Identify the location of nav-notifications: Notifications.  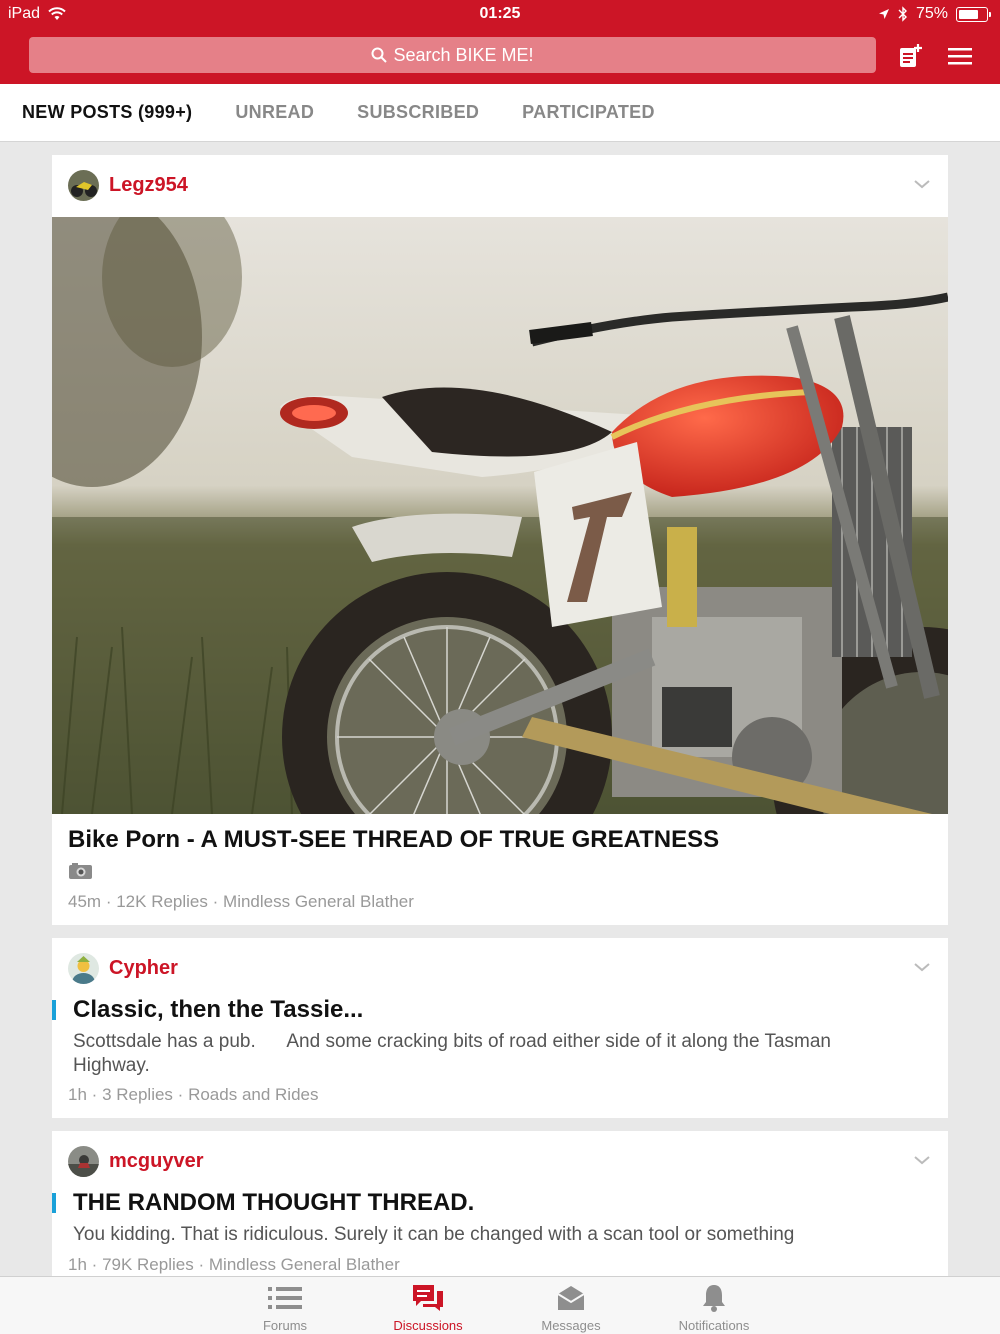
(714, 1305).